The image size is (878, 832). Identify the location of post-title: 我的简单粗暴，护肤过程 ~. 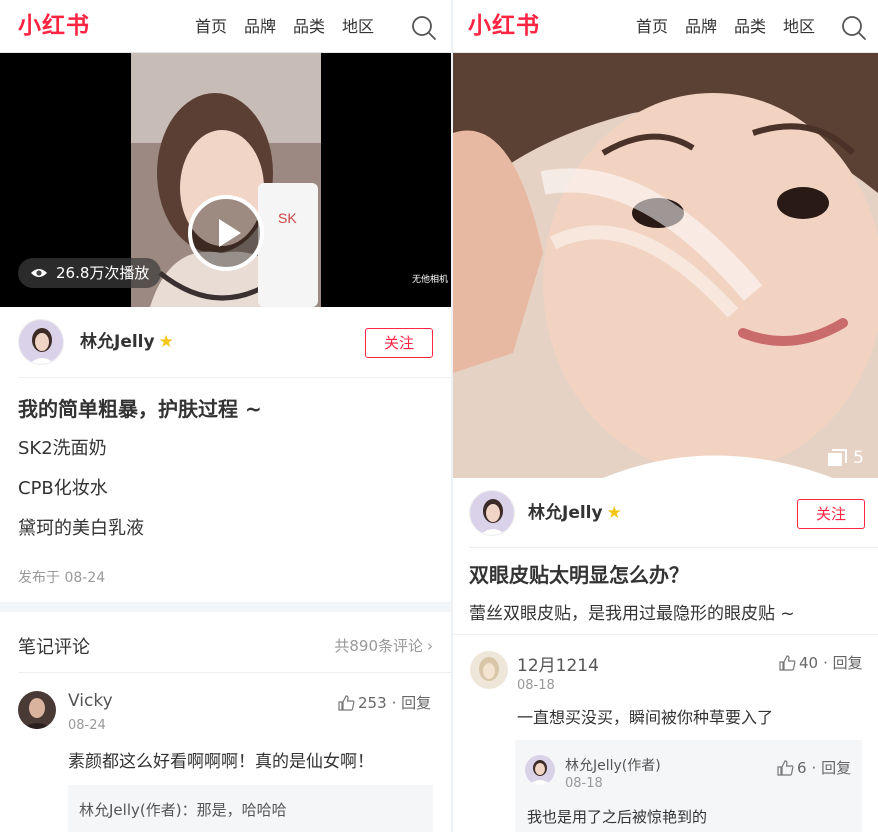
(140, 409).